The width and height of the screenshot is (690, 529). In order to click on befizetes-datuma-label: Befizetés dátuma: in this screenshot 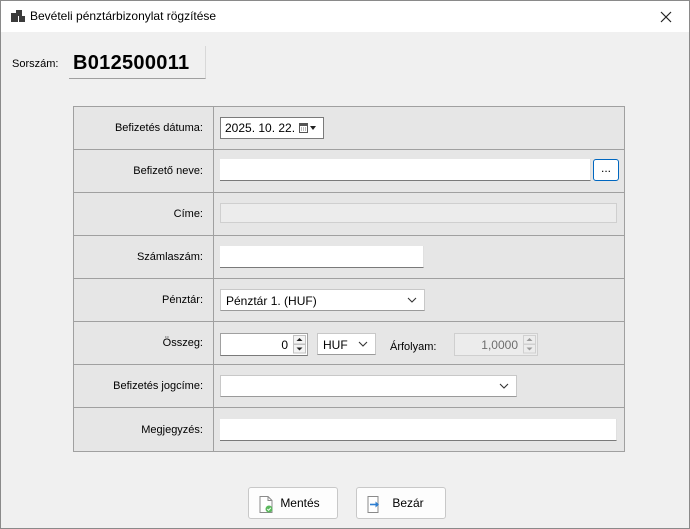, I will do `click(144, 128)`.